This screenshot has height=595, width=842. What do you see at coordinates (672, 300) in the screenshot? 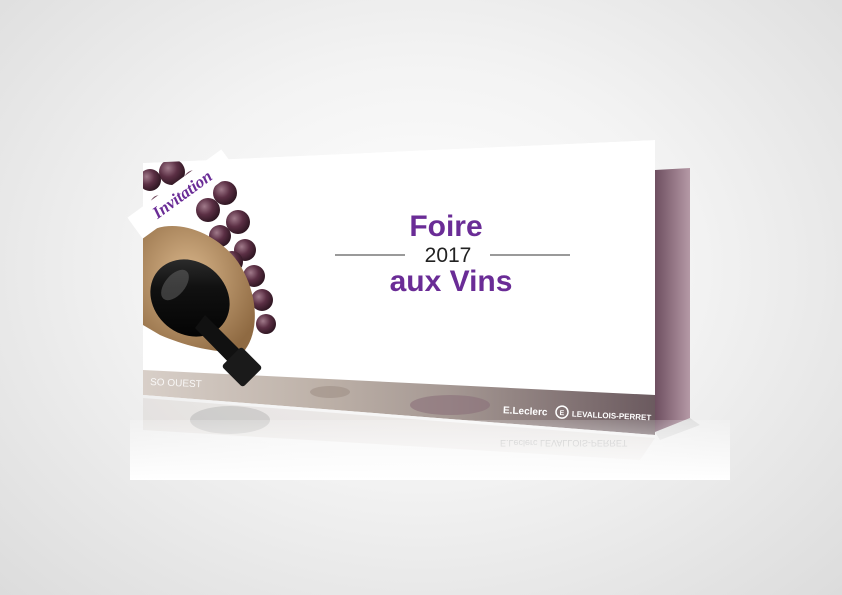
I see `card-back-panel` at bounding box center [672, 300].